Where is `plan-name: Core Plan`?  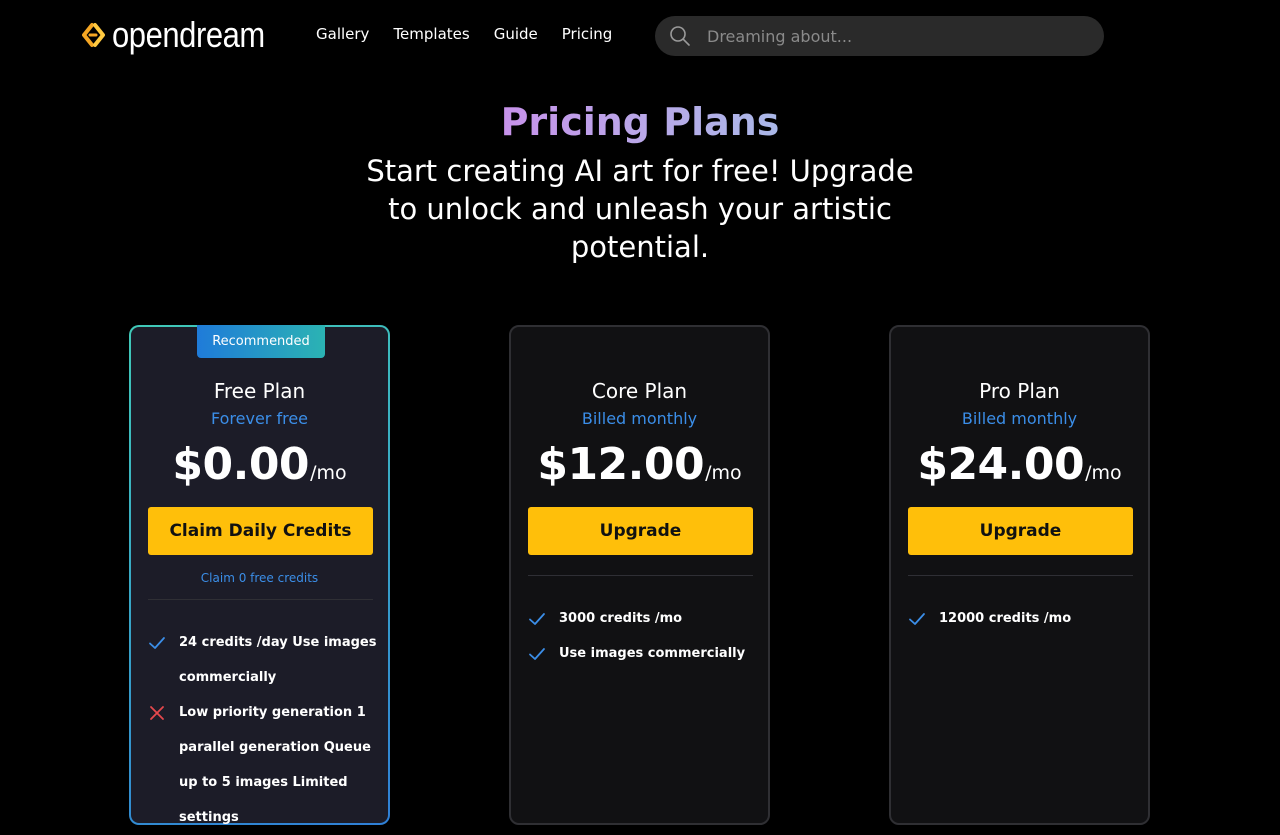
plan-name: Core Plan is located at coordinates (639, 391).